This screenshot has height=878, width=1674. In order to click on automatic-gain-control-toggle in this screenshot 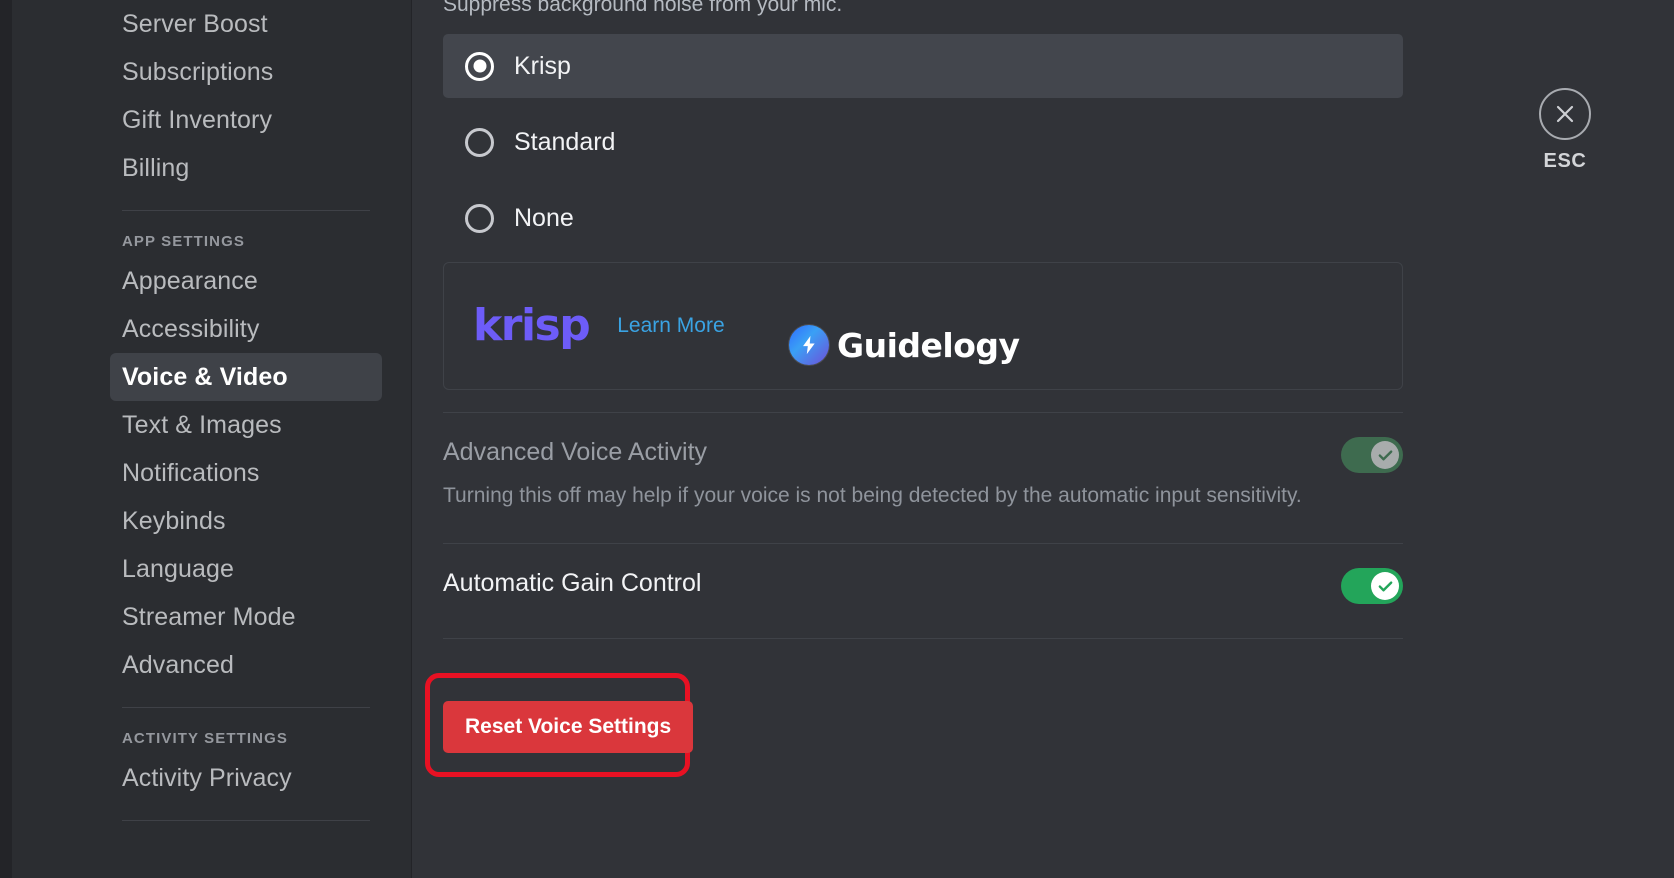, I will do `click(1372, 586)`.